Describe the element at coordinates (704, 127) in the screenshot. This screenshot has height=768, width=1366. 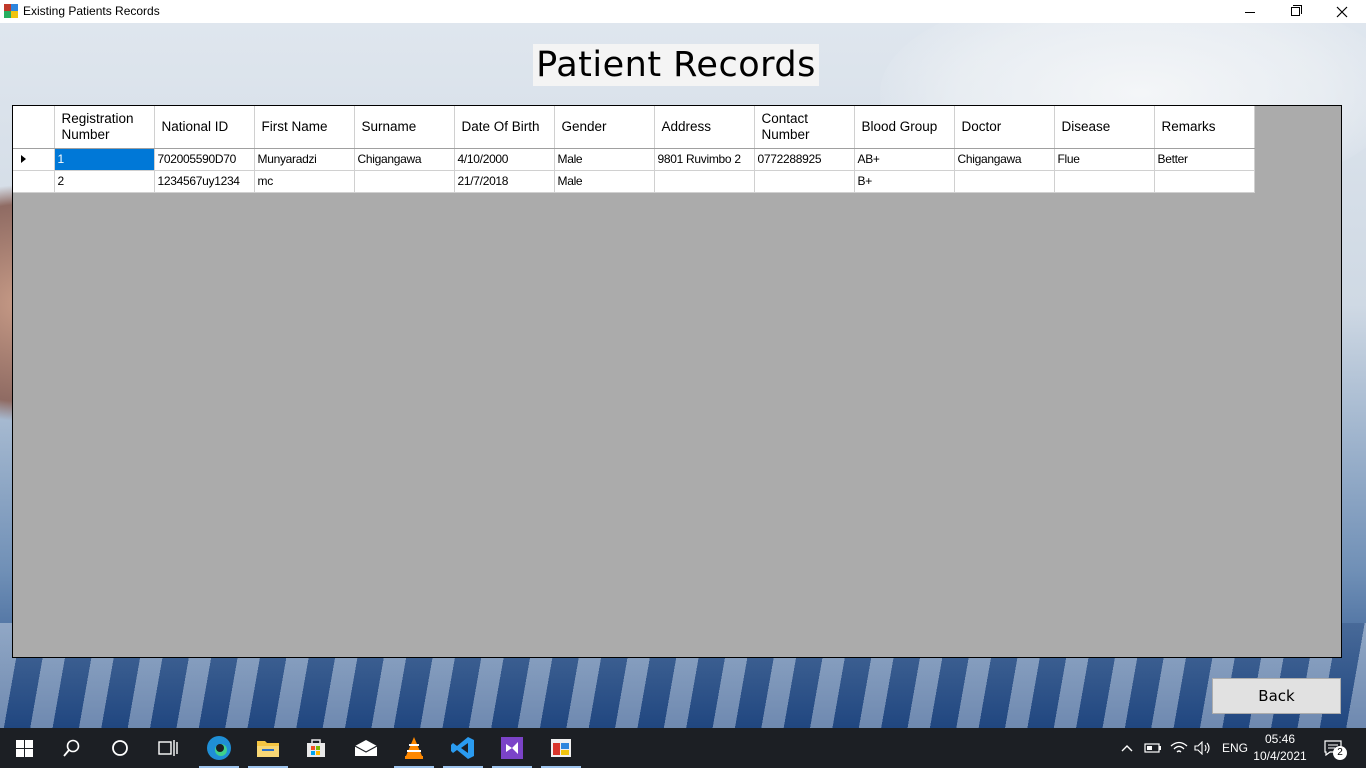
I see `column-header: Address` at that location.